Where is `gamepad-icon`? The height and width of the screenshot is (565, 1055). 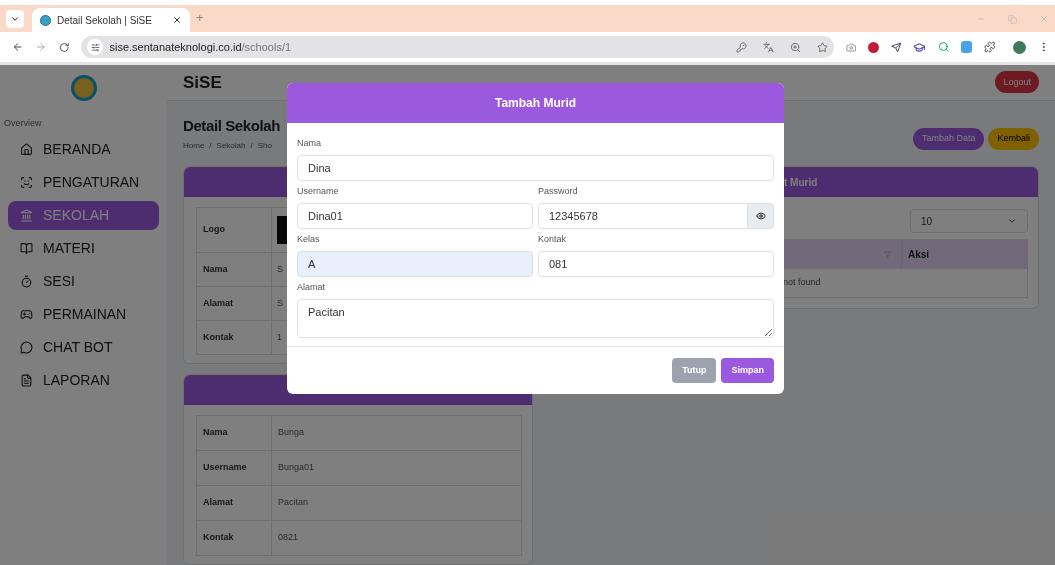 gamepad-icon is located at coordinates (26, 314).